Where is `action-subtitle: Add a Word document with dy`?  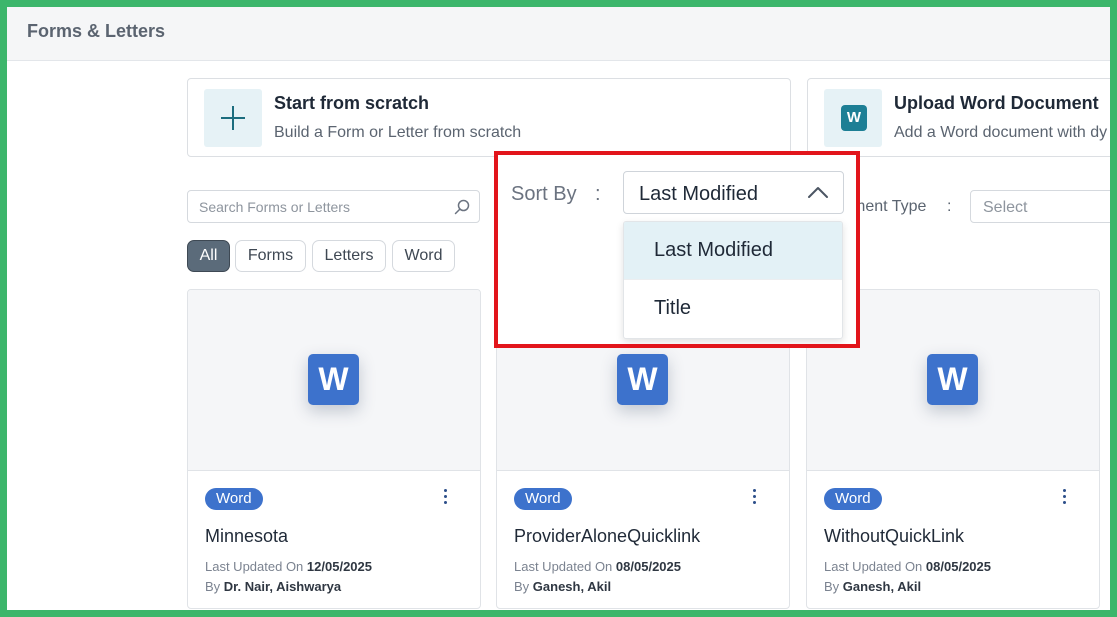 action-subtitle: Add a Word document with dy is located at coordinates (1001, 132).